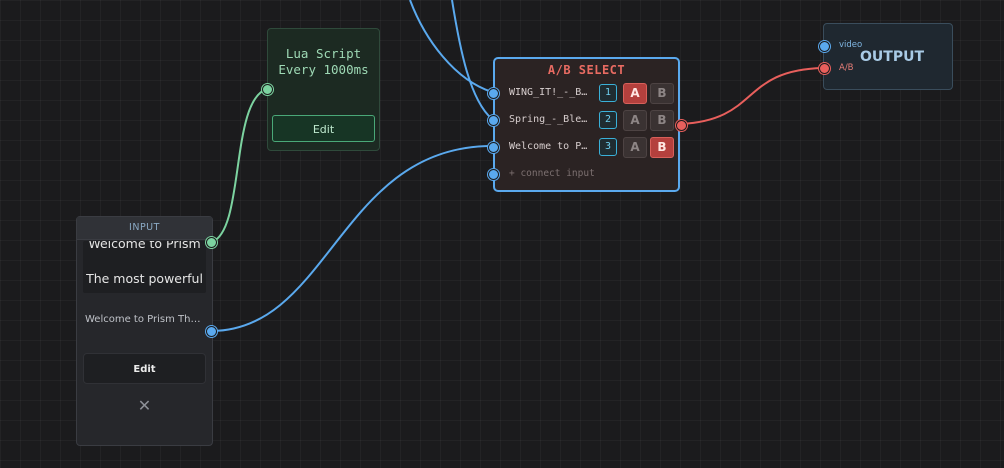 The width and height of the screenshot is (1004, 468). What do you see at coordinates (144, 228) in the screenshot?
I see `input-node-header: INPUT` at bounding box center [144, 228].